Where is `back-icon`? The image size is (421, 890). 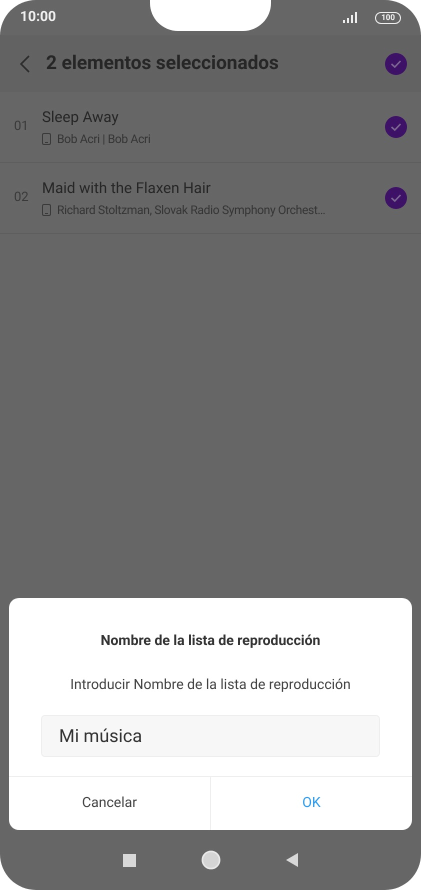 back-icon is located at coordinates (25, 63).